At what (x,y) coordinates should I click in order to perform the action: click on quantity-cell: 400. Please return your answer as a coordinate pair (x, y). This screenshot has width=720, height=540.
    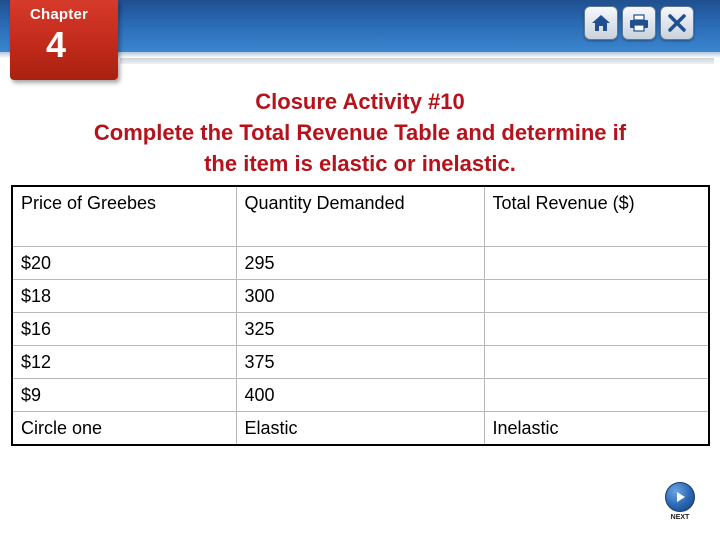
    Looking at the image, I should click on (360, 394).